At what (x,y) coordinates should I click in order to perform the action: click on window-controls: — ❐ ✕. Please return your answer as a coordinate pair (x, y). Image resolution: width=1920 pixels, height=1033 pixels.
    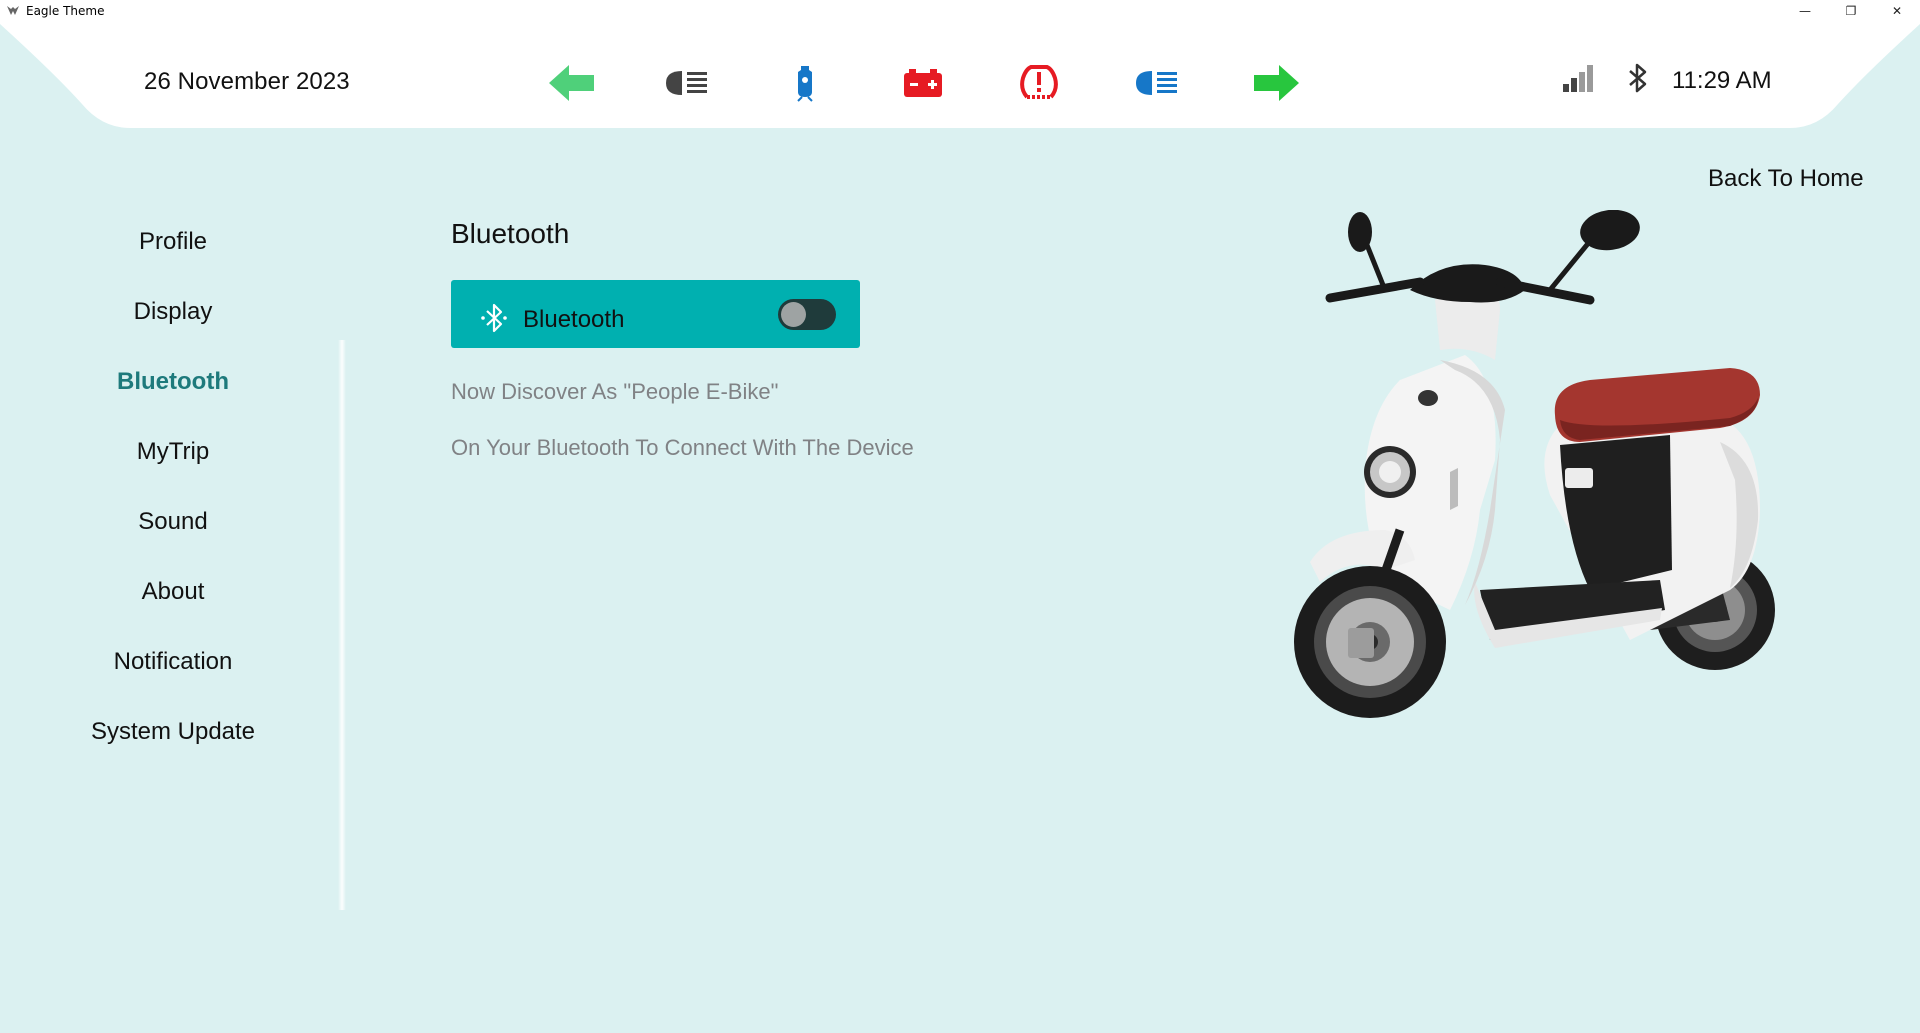
    Looking at the image, I should click on (1851, 11).